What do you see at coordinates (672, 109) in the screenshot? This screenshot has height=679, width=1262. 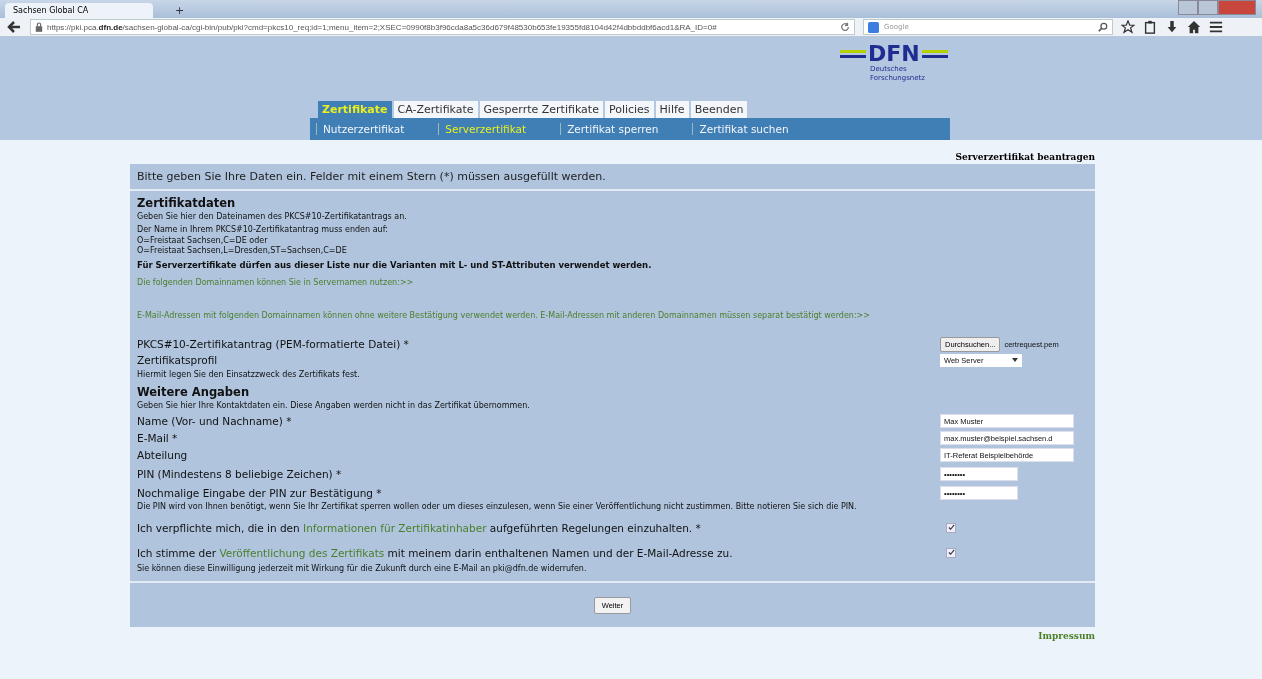 I see `nav-tab: Hilfe` at bounding box center [672, 109].